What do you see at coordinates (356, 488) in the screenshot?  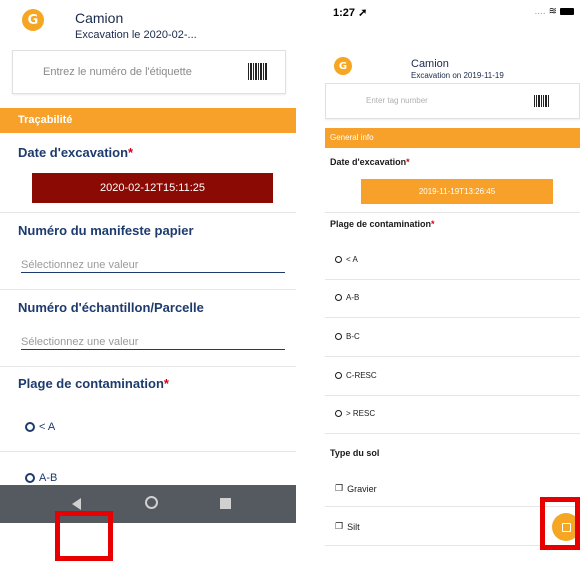 I see `checkbox-option: ❐ Gravier` at bounding box center [356, 488].